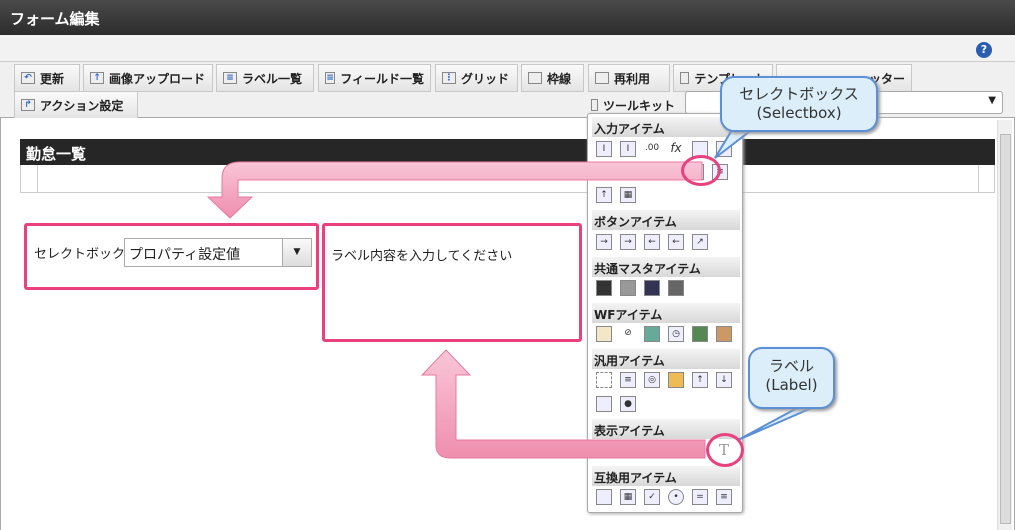 The height and width of the screenshot is (530, 1015). I want to click on callout-selectbox: セレクトボックス (Selectbox), so click(799, 104).